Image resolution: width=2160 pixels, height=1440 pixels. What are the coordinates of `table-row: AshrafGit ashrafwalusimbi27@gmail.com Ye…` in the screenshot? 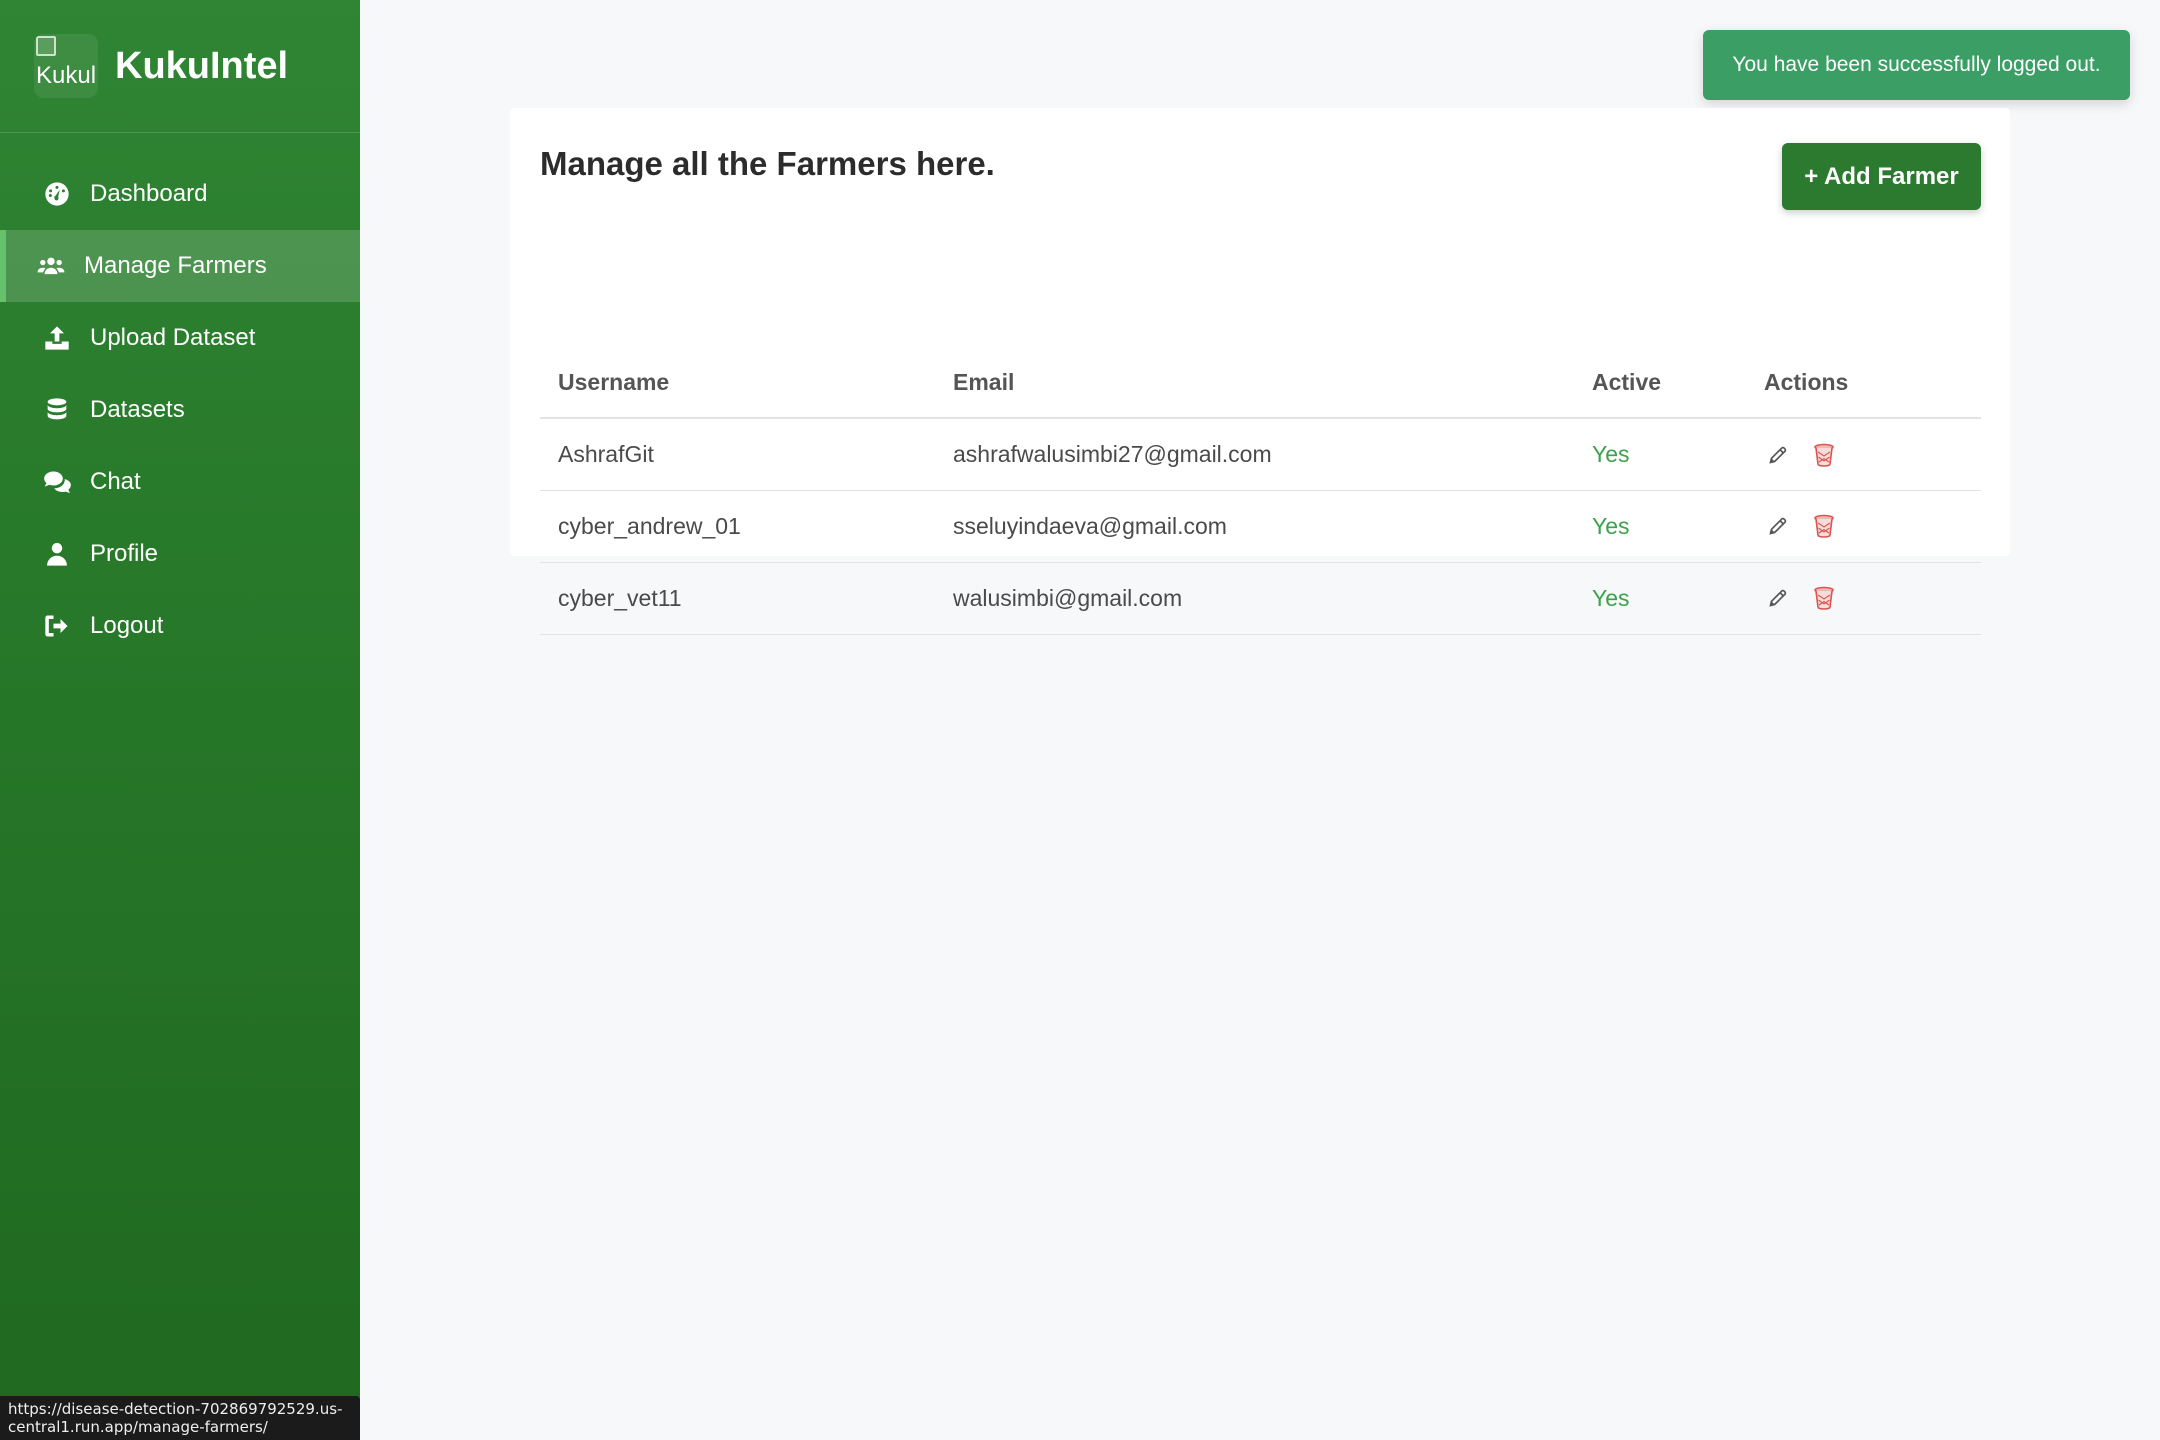 It's located at (1260, 454).